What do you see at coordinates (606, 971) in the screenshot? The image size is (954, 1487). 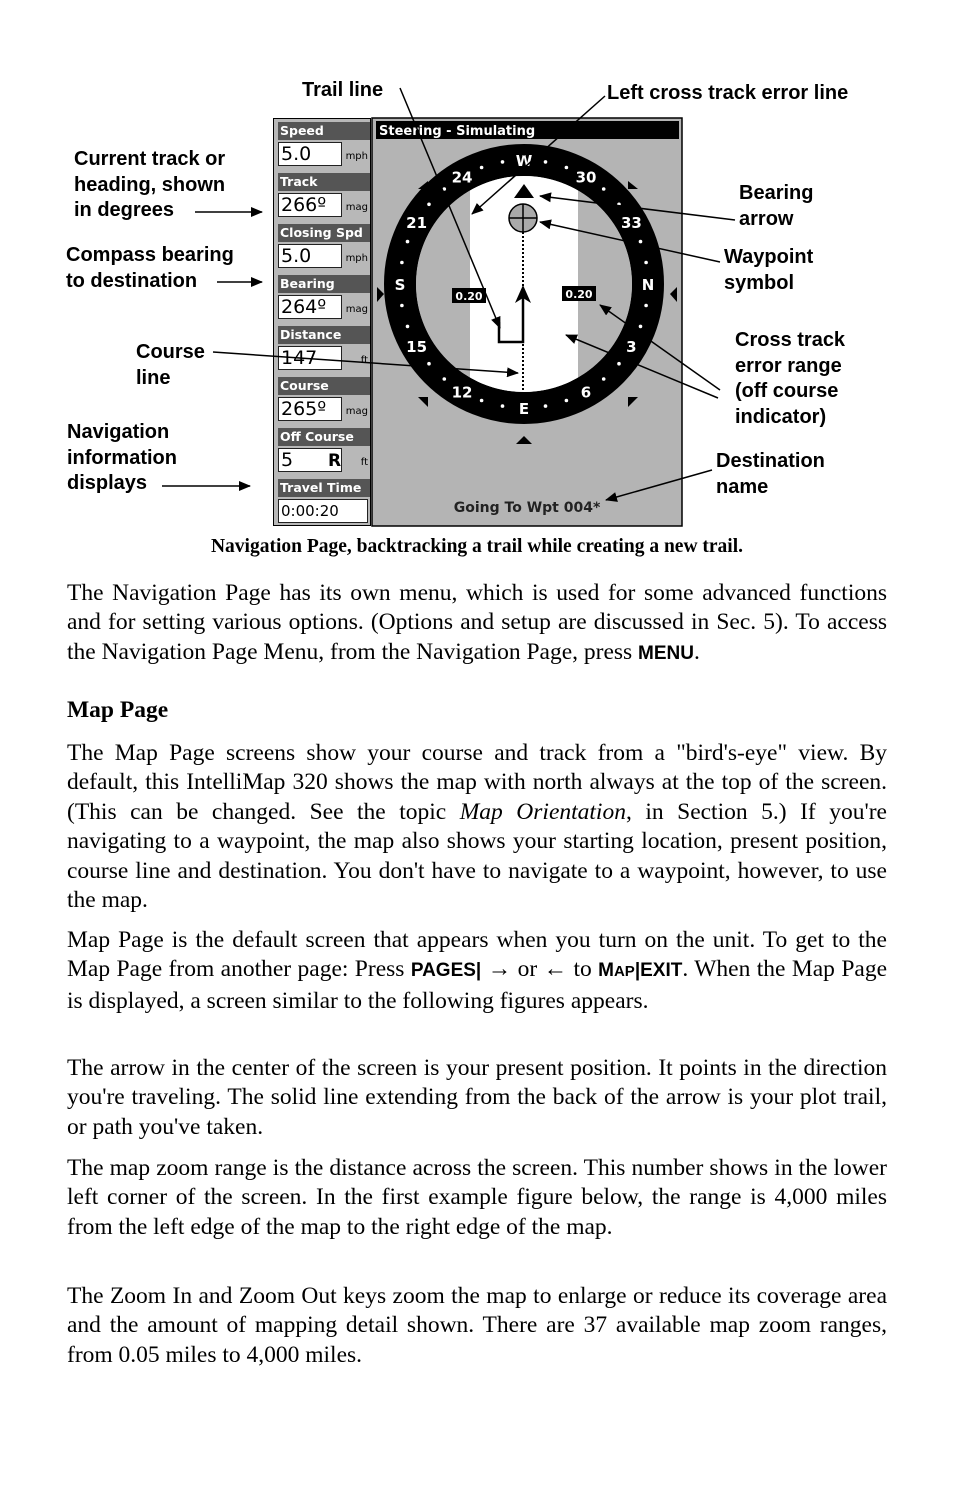 I see `text: M` at bounding box center [606, 971].